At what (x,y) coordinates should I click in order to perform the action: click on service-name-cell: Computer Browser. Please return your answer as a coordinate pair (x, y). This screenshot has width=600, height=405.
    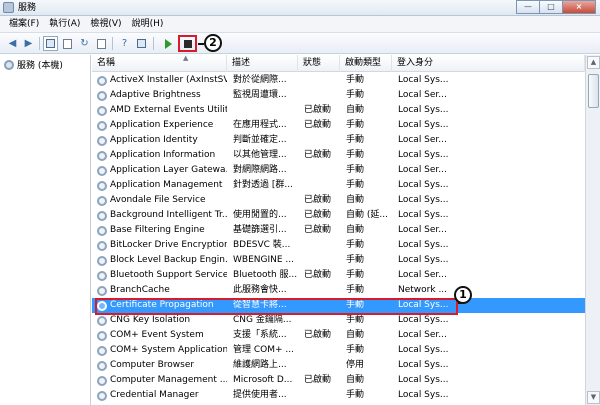
    Looking at the image, I should click on (162, 365).